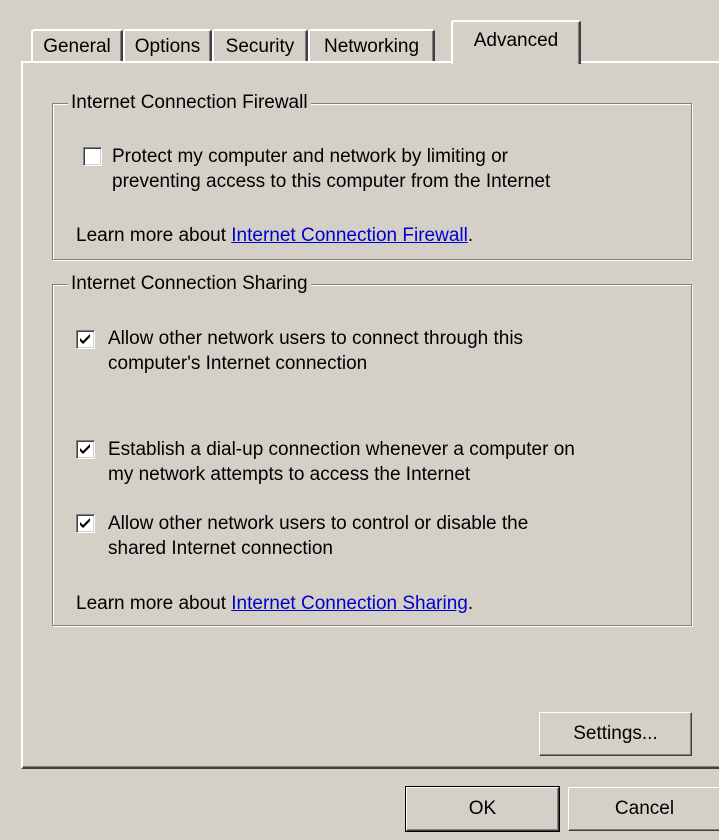  Describe the element at coordinates (349, 235) in the screenshot. I see `firewall-help-link: Internet Connection Firewall` at that location.